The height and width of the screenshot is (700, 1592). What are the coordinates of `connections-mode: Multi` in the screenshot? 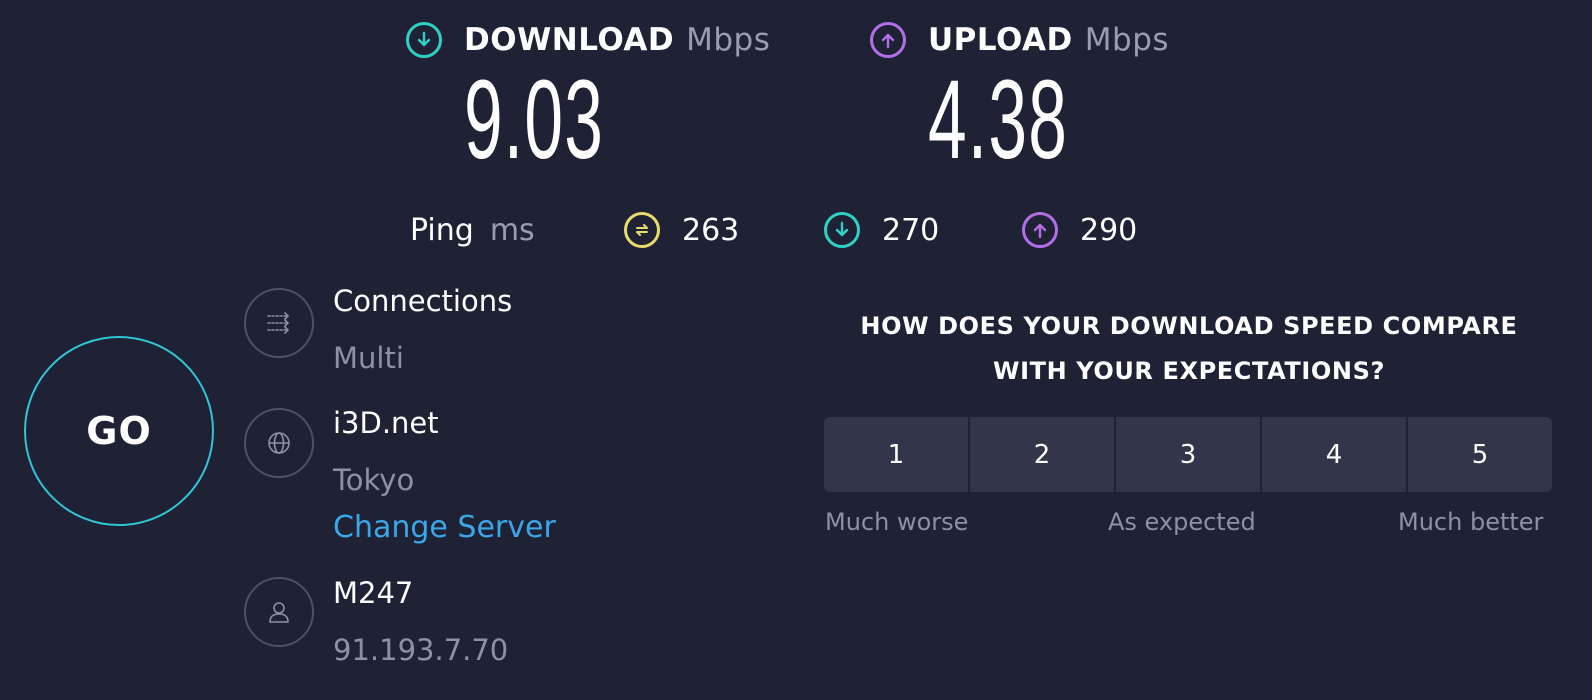 It's located at (368, 358).